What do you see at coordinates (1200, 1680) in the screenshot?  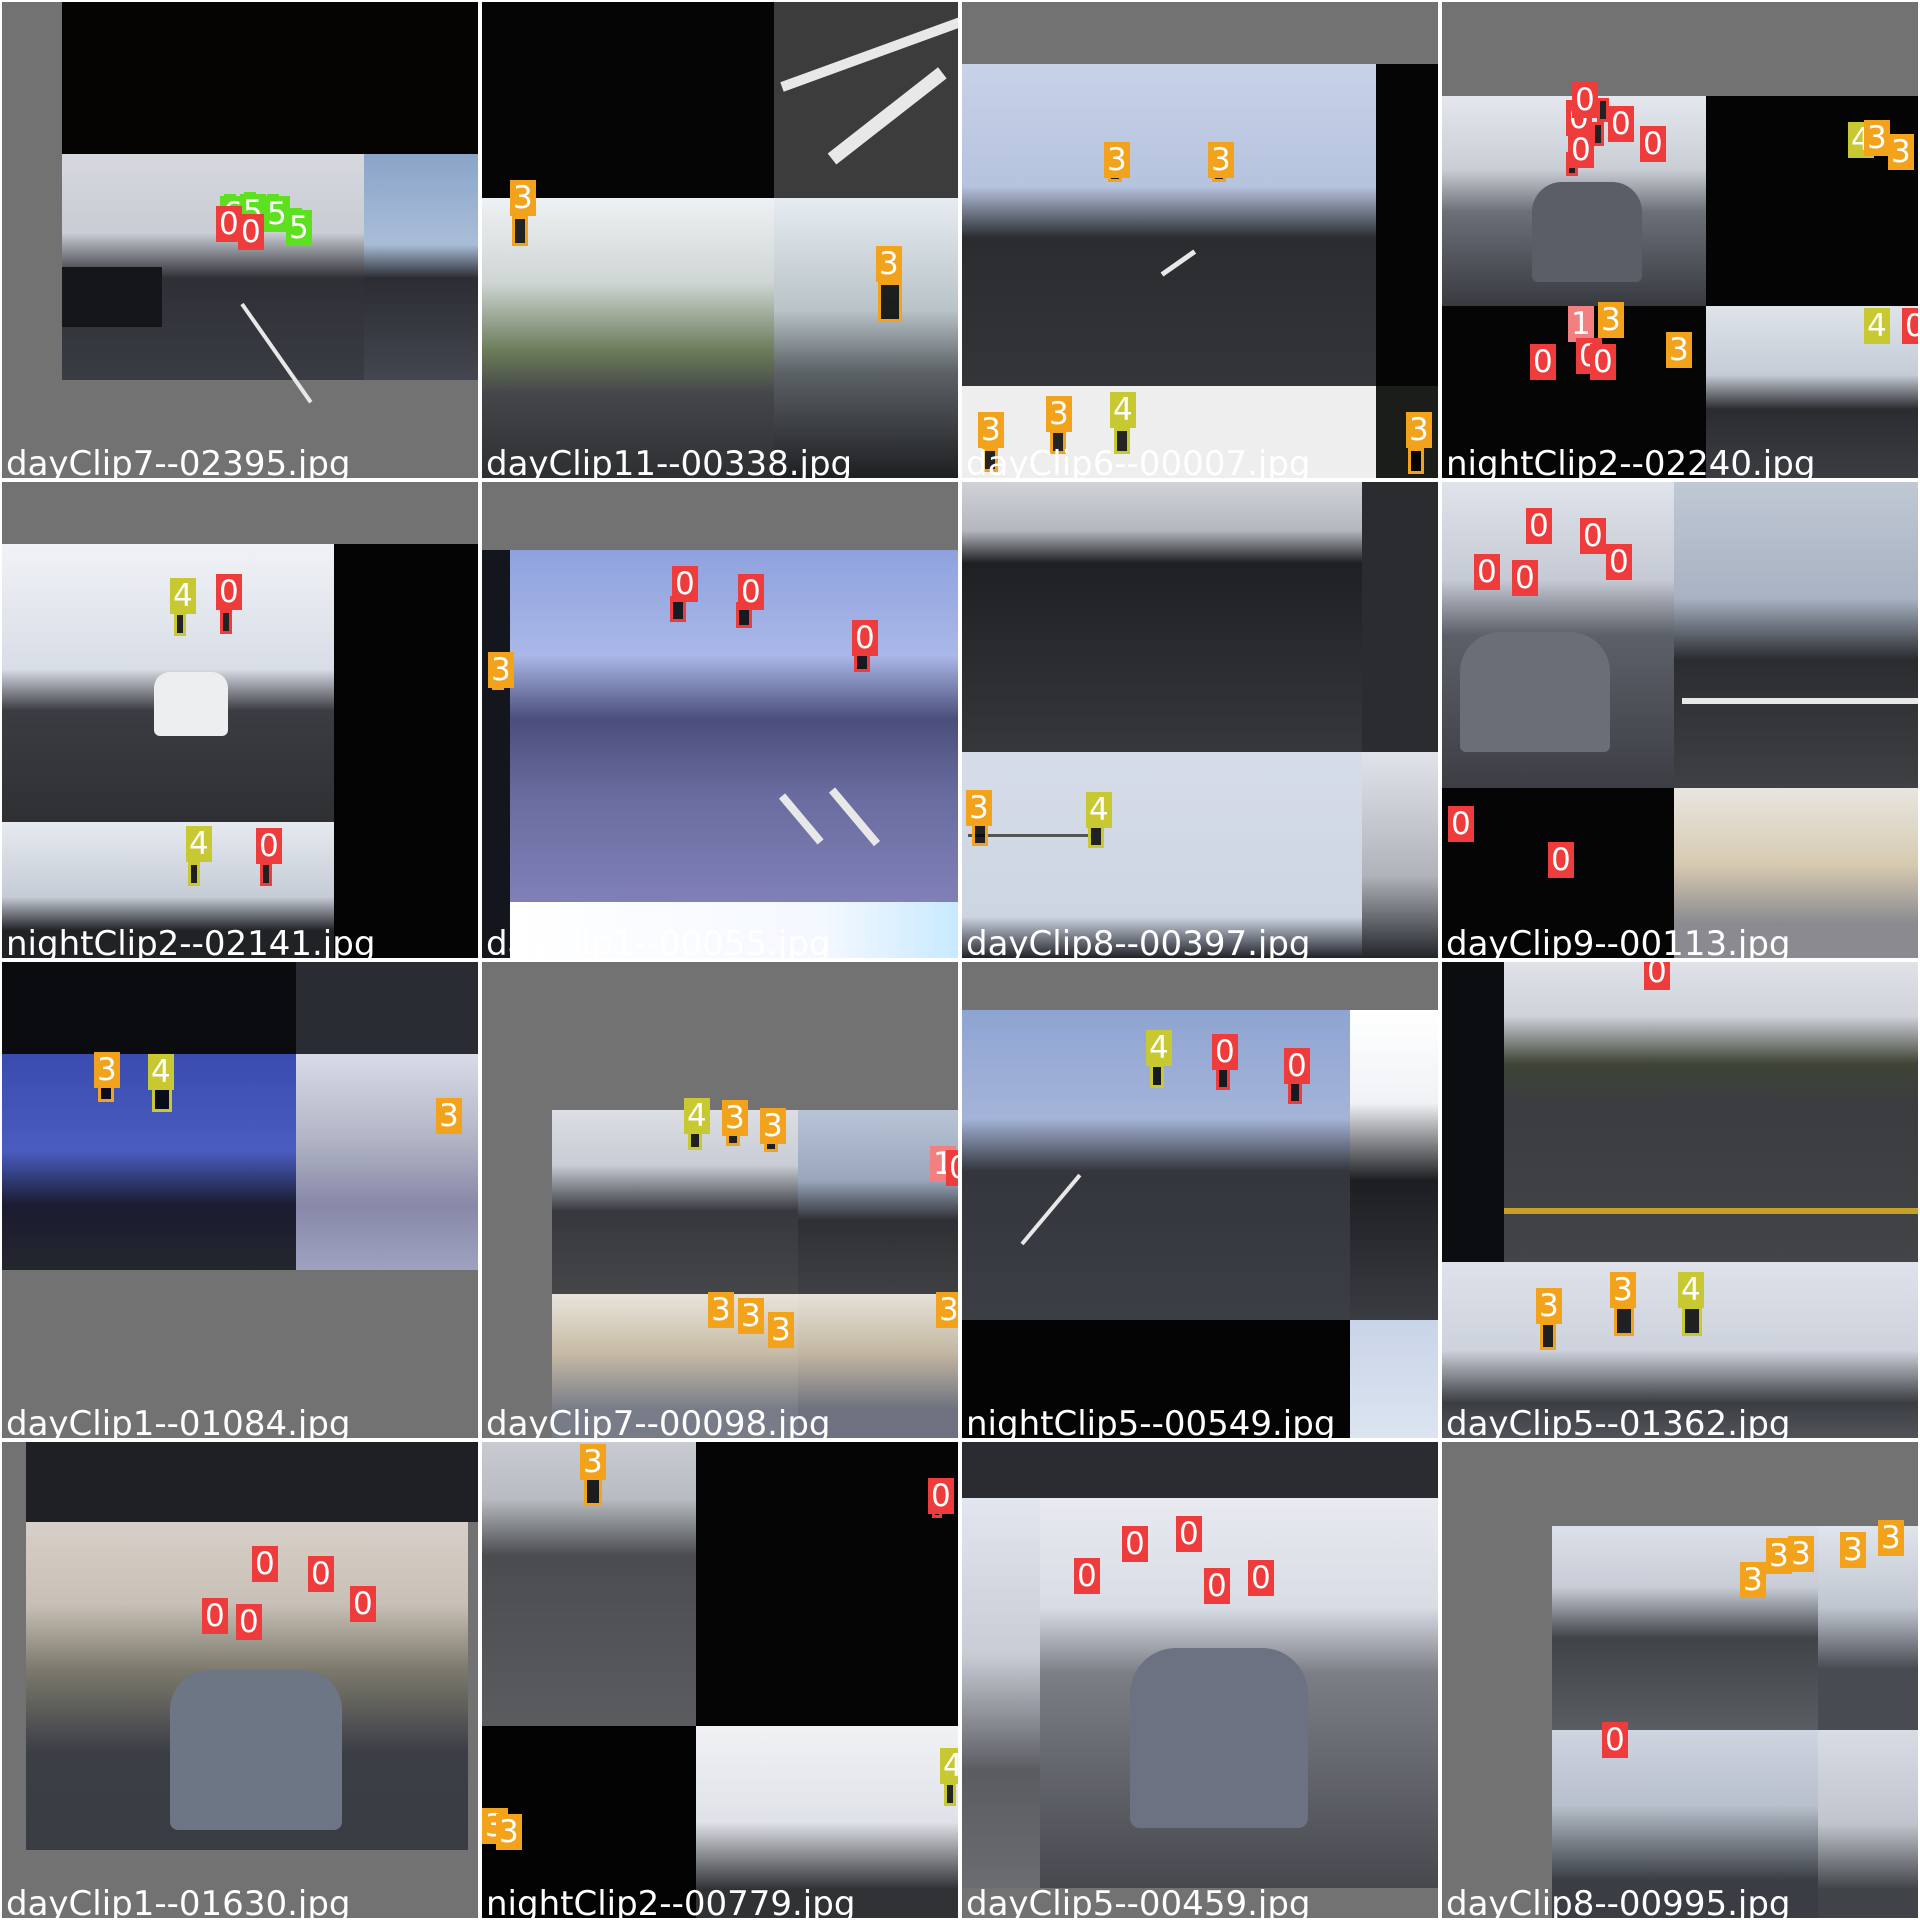 I see `tile-14: 0 0 0 0 0 dayClip5--00459.jpg` at bounding box center [1200, 1680].